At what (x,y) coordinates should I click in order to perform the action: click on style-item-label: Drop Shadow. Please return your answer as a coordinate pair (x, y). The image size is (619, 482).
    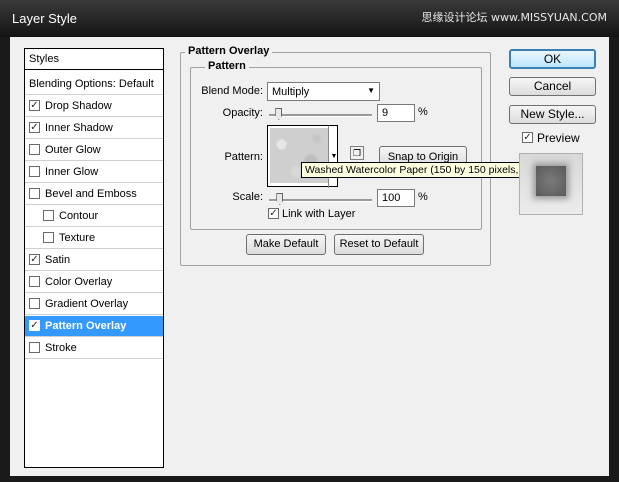
    Looking at the image, I should click on (78, 106).